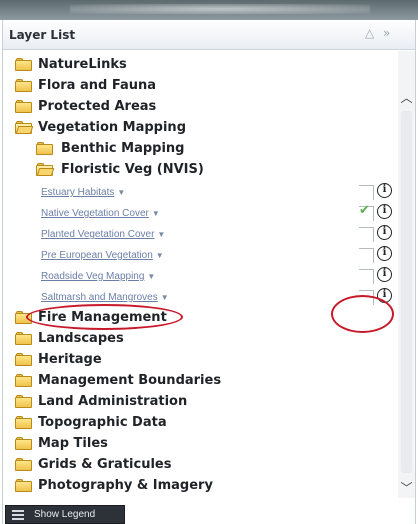 This screenshot has height=524, width=418. What do you see at coordinates (102, 422) in the screenshot?
I see `folder-label: Topographic Data` at bounding box center [102, 422].